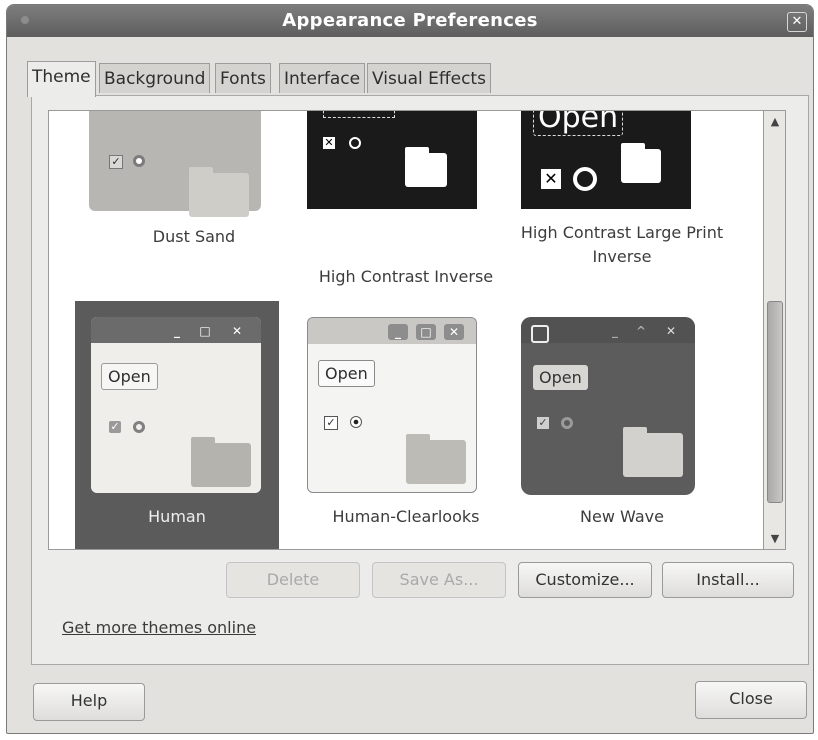 The width and height of the screenshot is (818, 740). I want to click on theme-list-scrollbar: ▲ ▼, so click(775, 330).